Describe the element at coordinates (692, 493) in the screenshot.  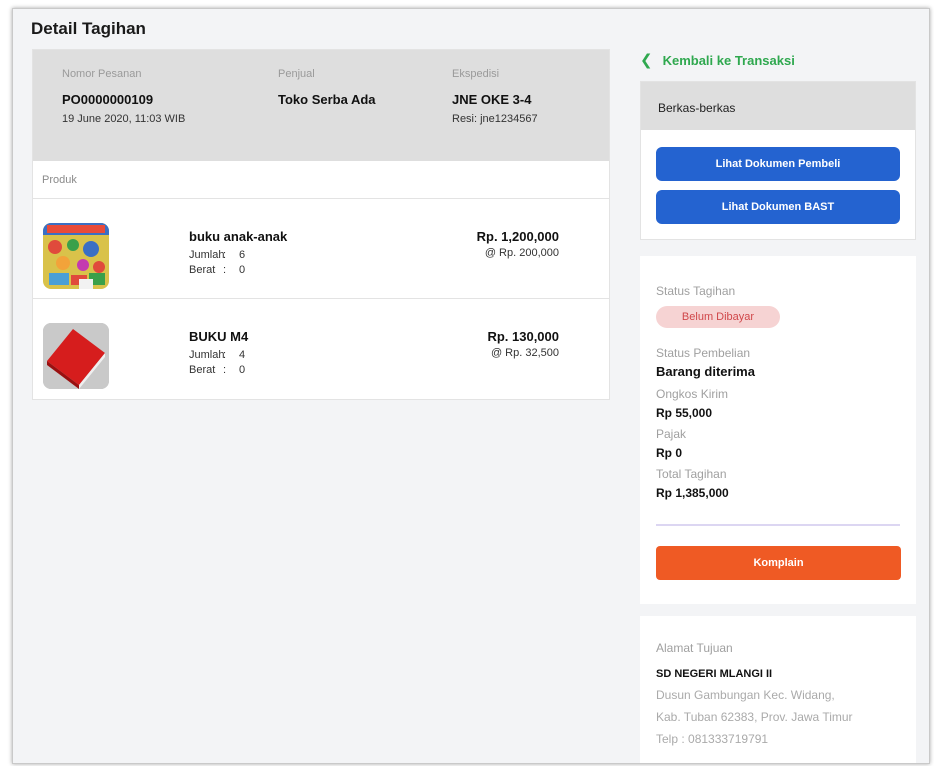
I see `total-bill-value: Rp 1,385,000` at that location.